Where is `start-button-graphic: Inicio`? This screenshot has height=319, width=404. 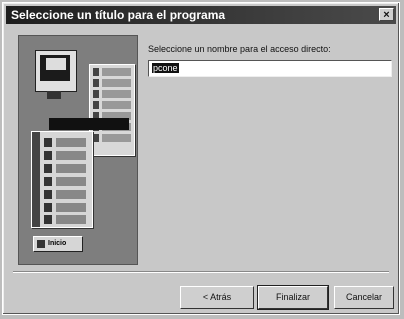
start-button-graphic: Inicio is located at coordinates (58, 244).